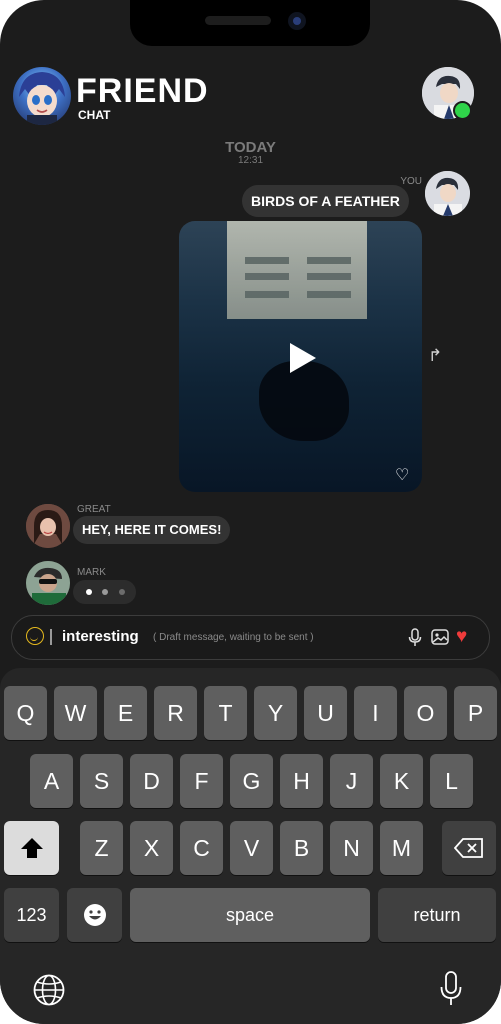 The image size is (501, 1024). What do you see at coordinates (435, 356) in the screenshot?
I see `share-icon: ↱` at bounding box center [435, 356].